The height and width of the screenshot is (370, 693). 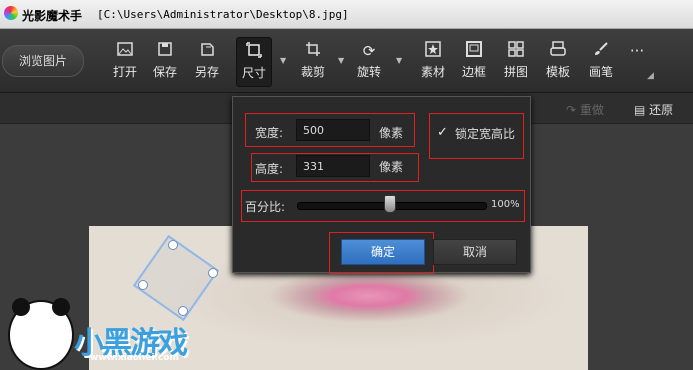 I want to click on save-icon, so click(x=165, y=51).